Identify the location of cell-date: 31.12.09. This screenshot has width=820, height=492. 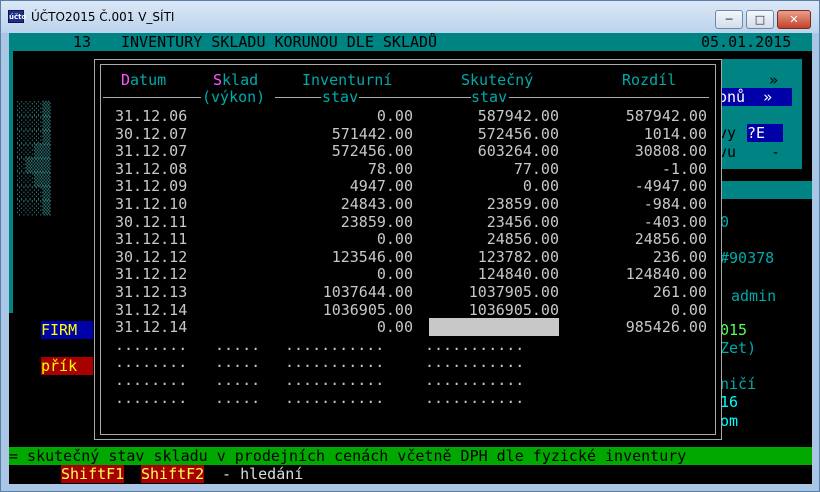
(151, 186).